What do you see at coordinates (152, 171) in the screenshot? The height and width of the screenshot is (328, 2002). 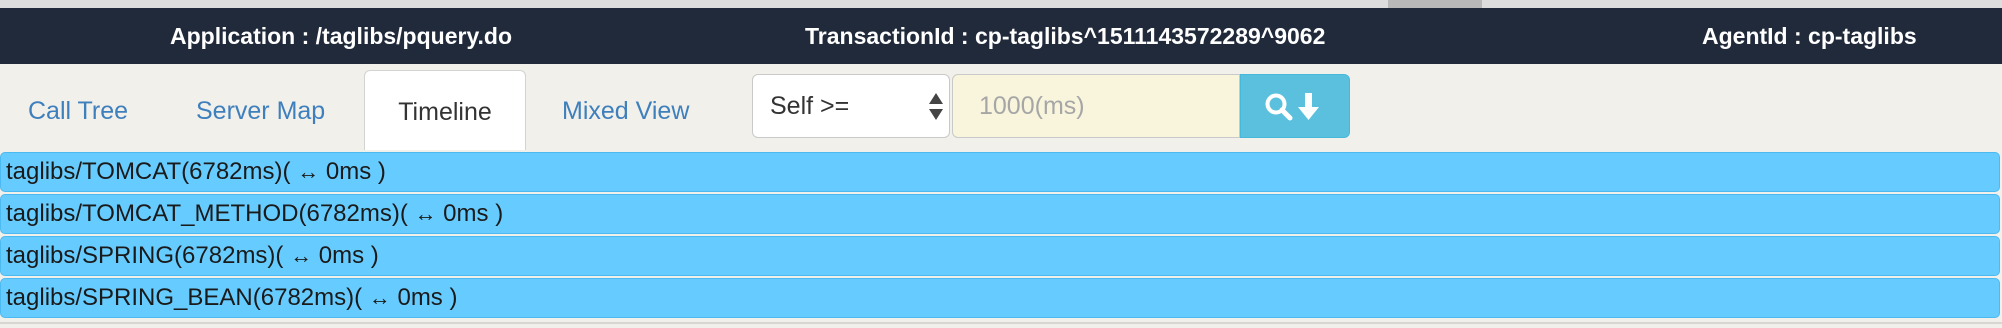 I see `row-label: taglibs/TOMCAT(6782ms)(` at bounding box center [152, 171].